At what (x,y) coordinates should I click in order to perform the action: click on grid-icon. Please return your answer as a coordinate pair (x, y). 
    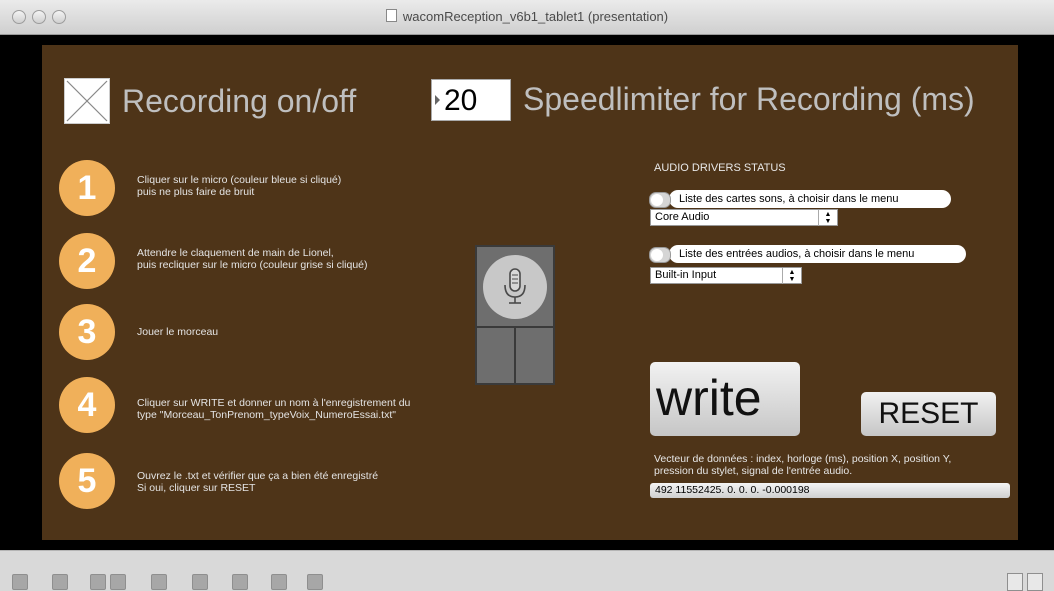
    Looking at the image, I should click on (279, 582).